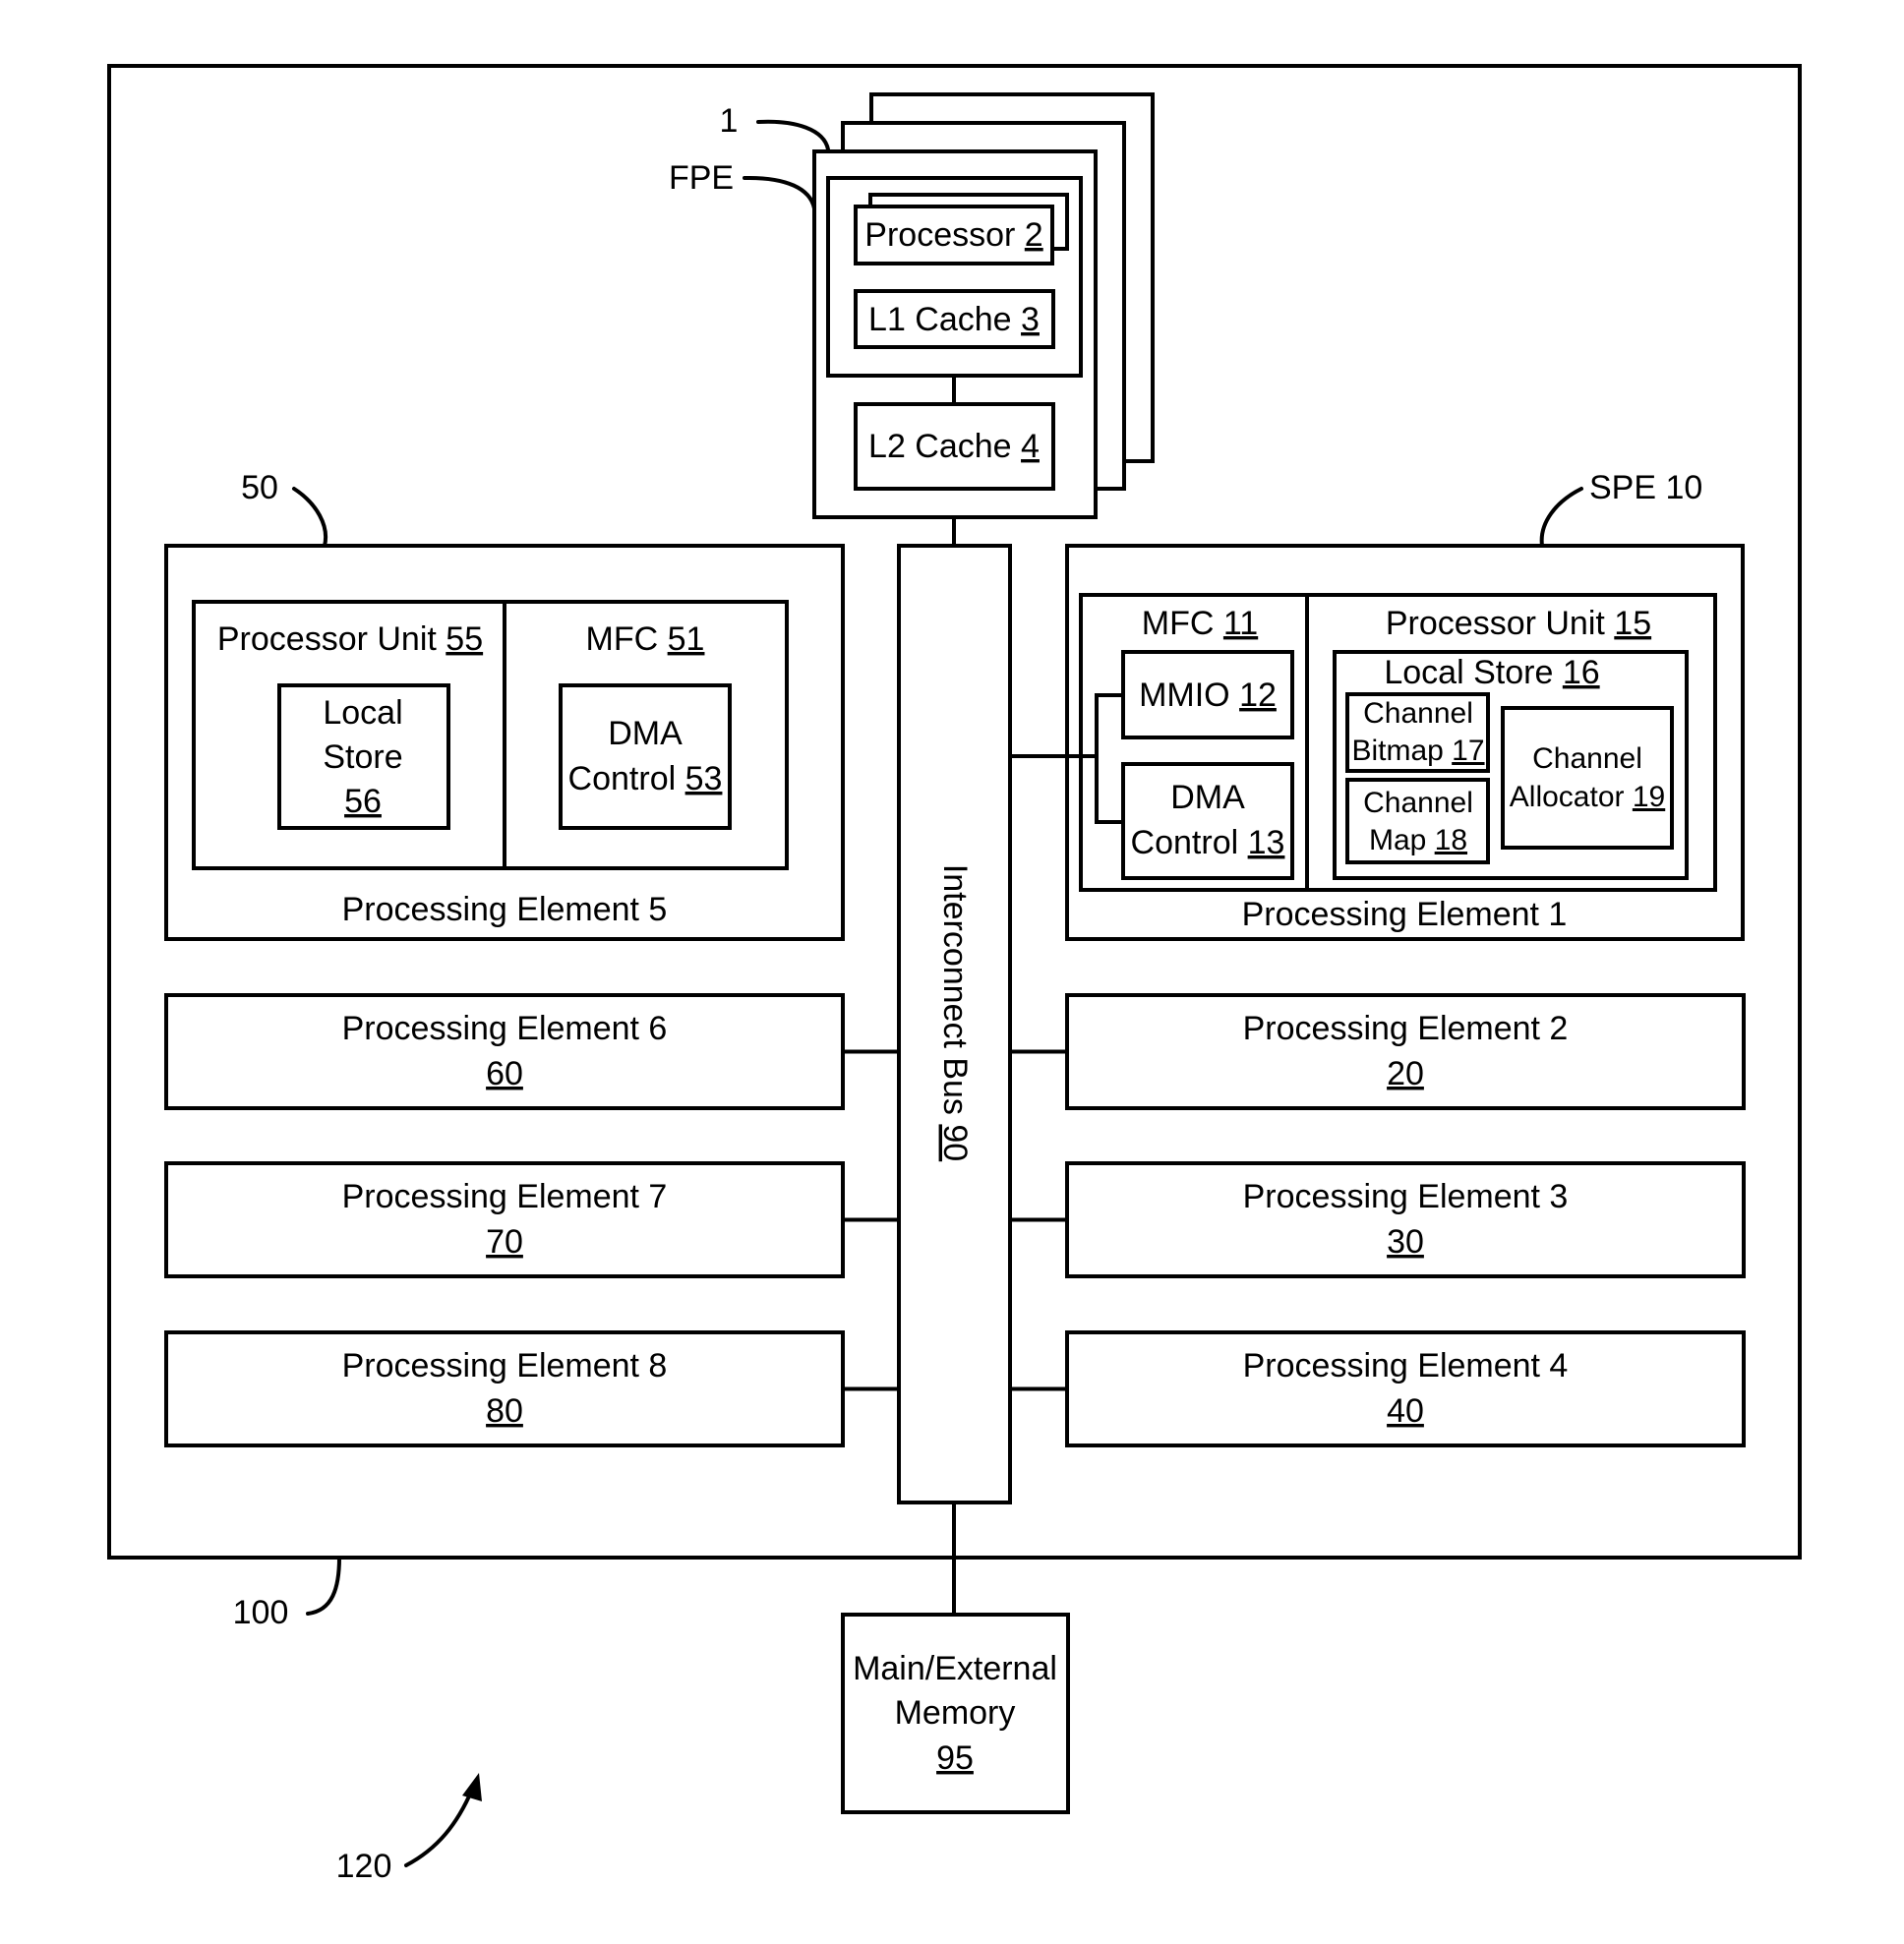 This screenshot has width=1904, height=1944. What do you see at coordinates (1406, 1028) in the screenshot?
I see `pe-title: Processing Element 2` at bounding box center [1406, 1028].